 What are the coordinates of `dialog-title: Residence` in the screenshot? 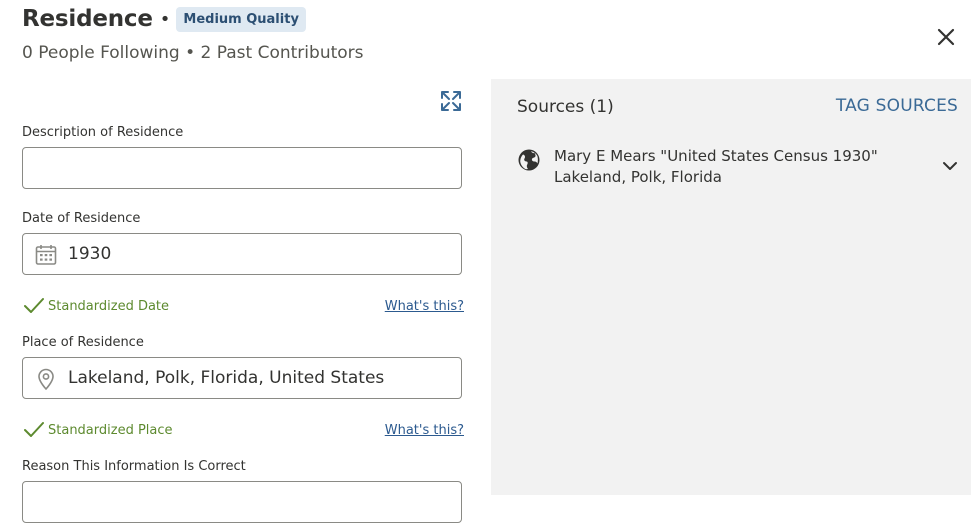 It's located at (87, 19).